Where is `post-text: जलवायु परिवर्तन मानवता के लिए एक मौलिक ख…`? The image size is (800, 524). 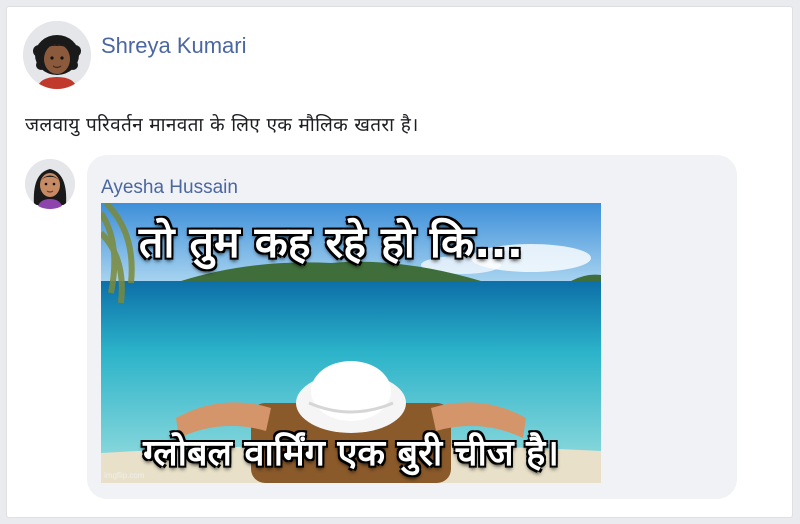 post-text: जलवायु परिवर्तन मानवता के लिए एक मौलिक ख… is located at coordinates (222, 125).